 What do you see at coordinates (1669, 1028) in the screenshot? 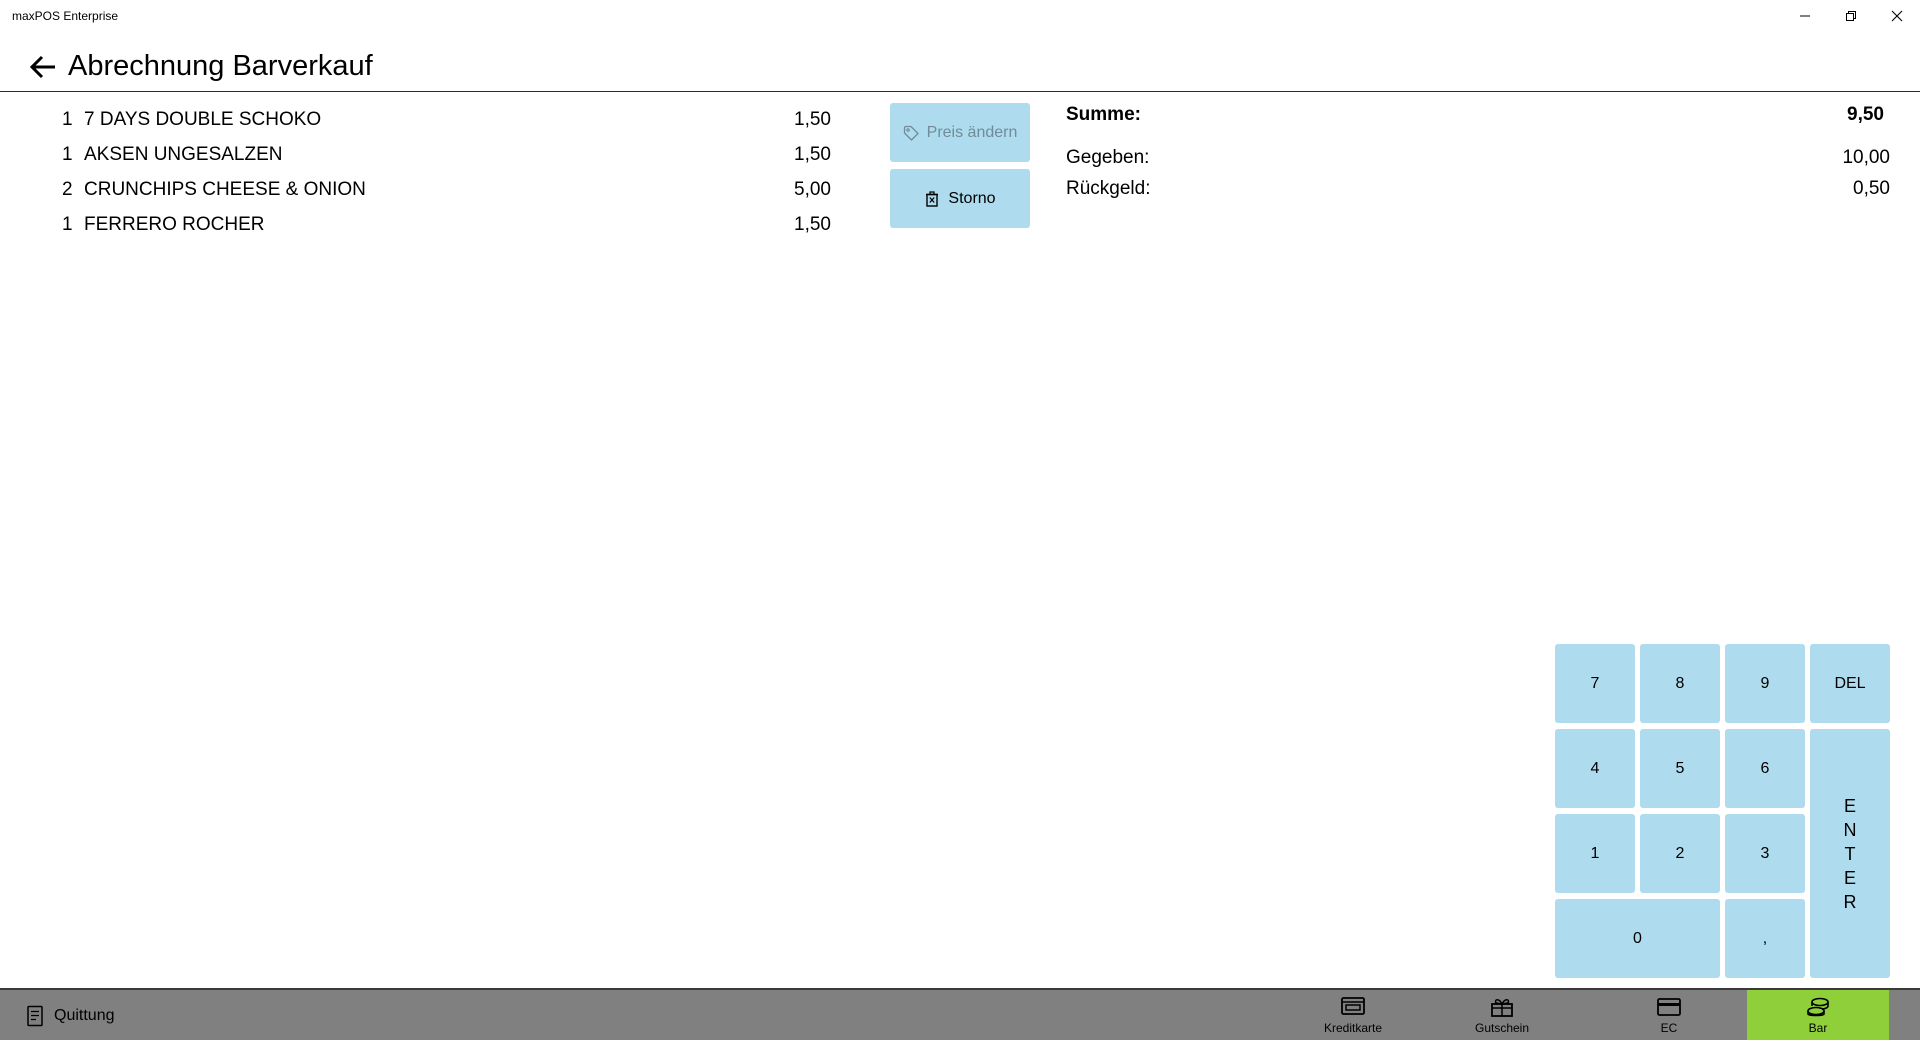
I see `payment-label: EC` at bounding box center [1669, 1028].